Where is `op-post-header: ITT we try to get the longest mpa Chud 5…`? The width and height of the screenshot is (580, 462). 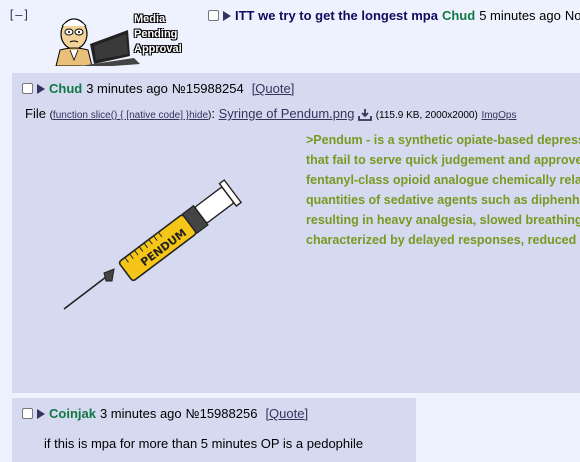
op-post-header: ITT we try to get the longest mpa Chud 5… is located at coordinates (394, 15).